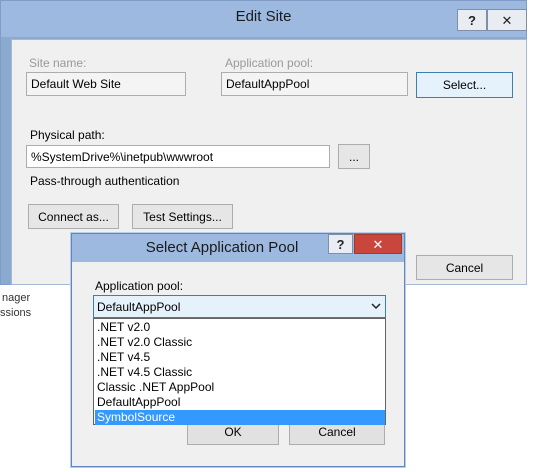 Image resolution: width=544 pixels, height=472 pixels. Describe the element at coordinates (314, 84) in the screenshot. I see `app-pool-field: DefaultAppPool` at that location.